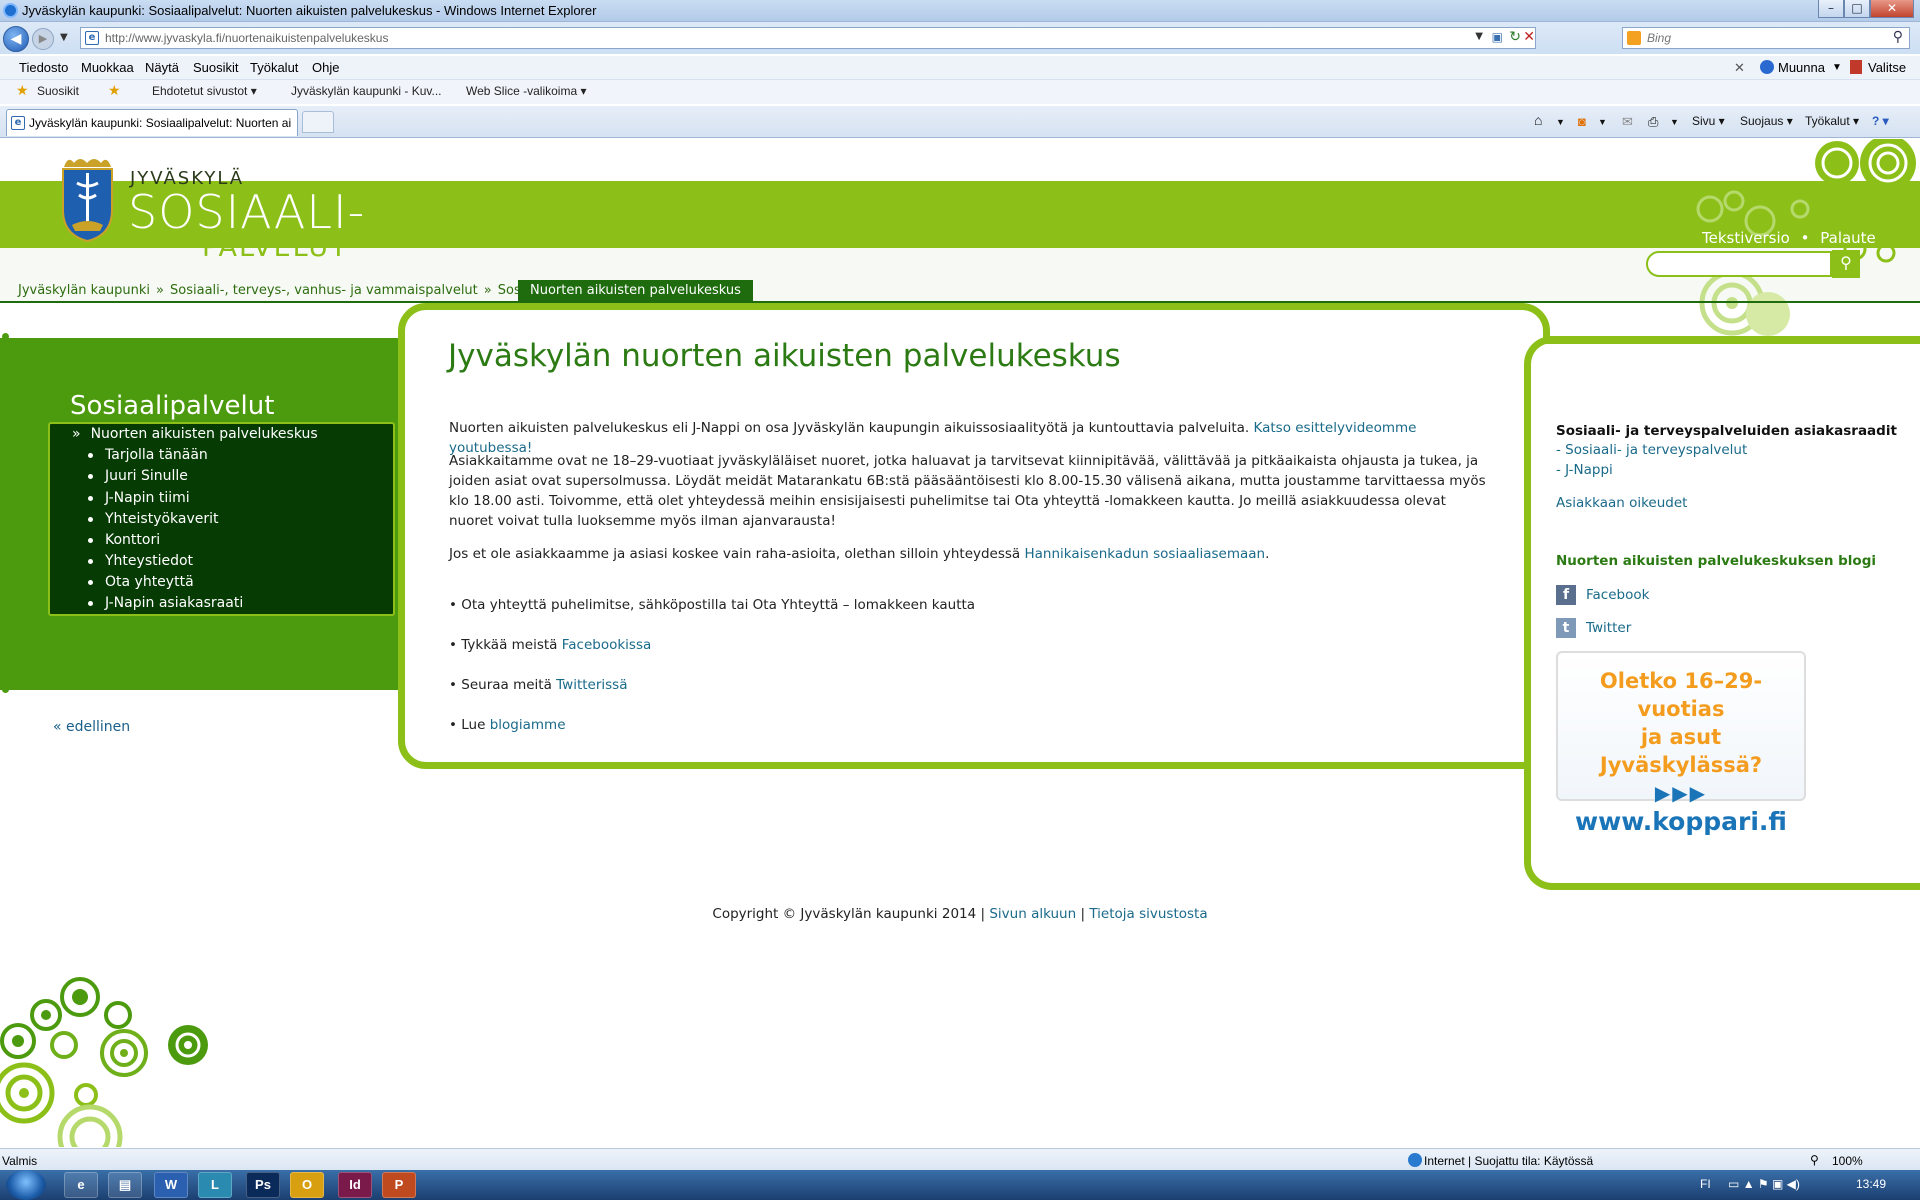 The width and height of the screenshot is (1920, 1200). What do you see at coordinates (1651, 450) in the screenshot?
I see `social-health-link: - Sosiaali- ja terveyspalvelut` at bounding box center [1651, 450].